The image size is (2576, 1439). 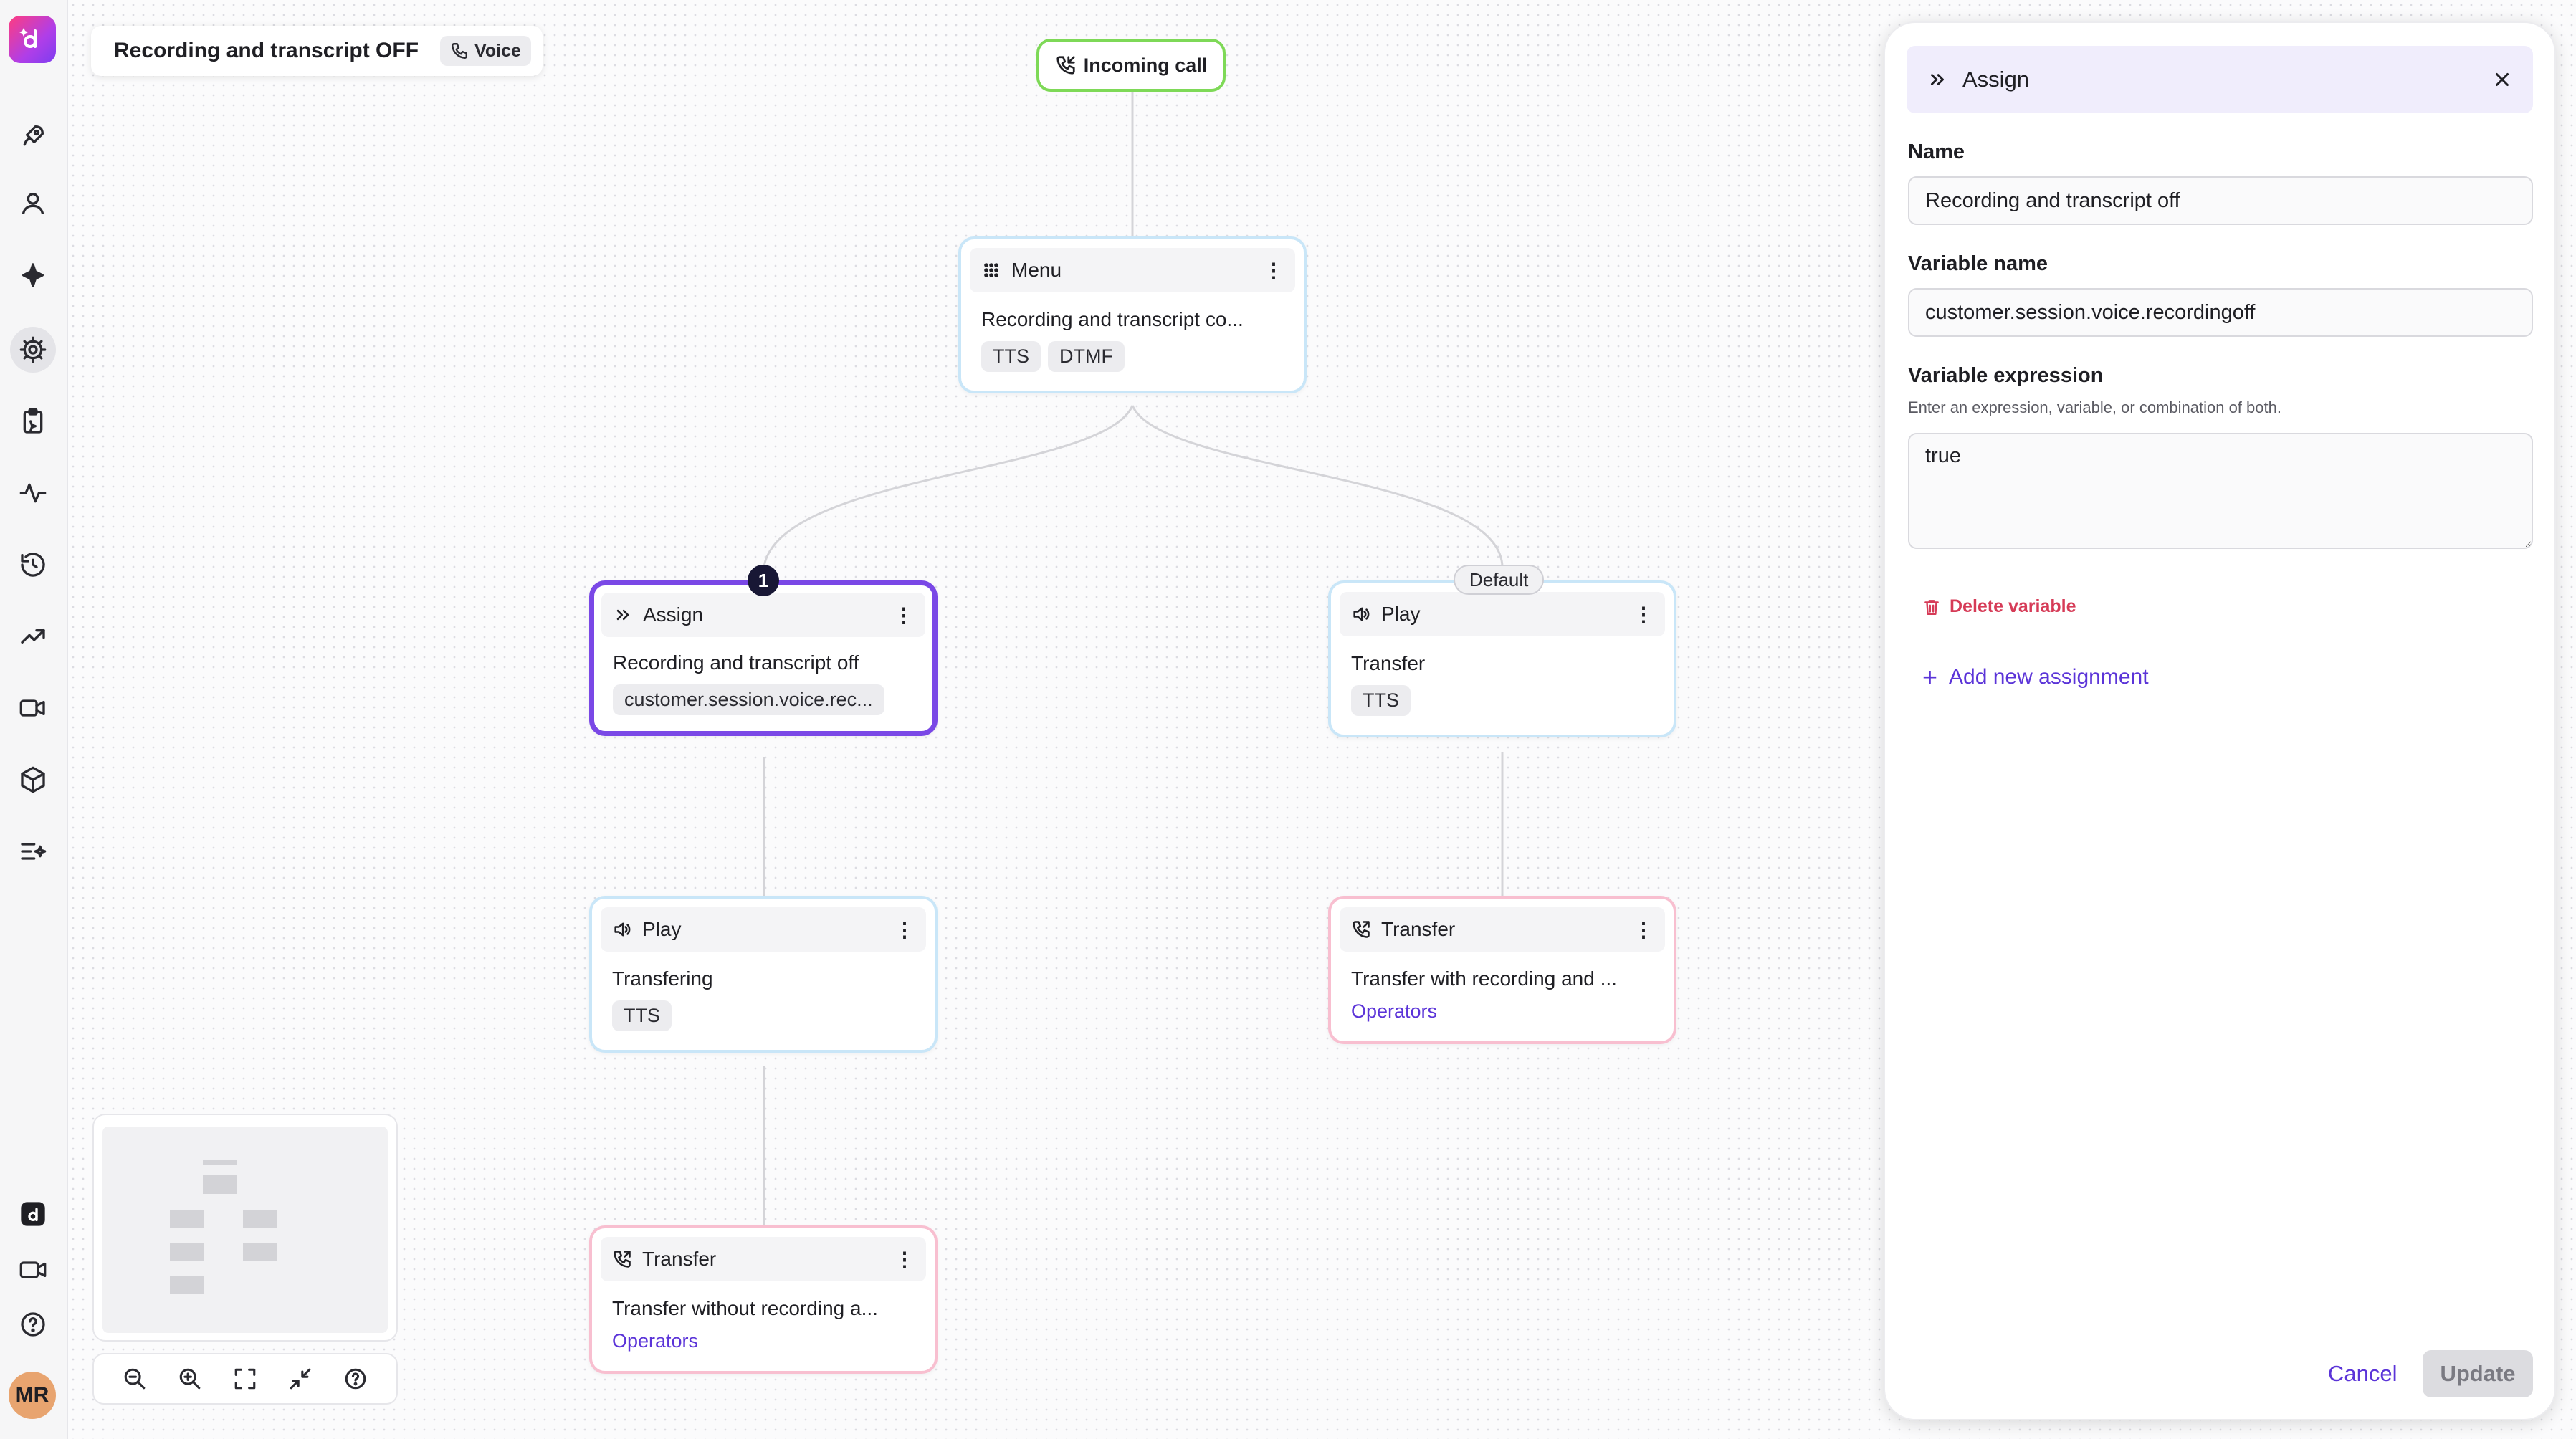 What do you see at coordinates (33, 565) in the screenshot?
I see `history-icon` at bounding box center [33, 565].